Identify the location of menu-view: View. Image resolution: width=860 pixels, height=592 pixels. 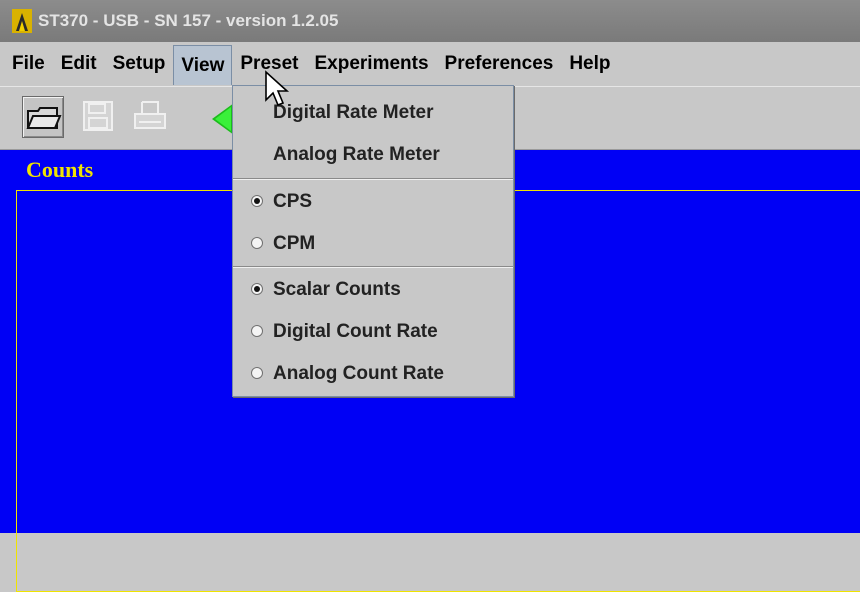
(203, 65).